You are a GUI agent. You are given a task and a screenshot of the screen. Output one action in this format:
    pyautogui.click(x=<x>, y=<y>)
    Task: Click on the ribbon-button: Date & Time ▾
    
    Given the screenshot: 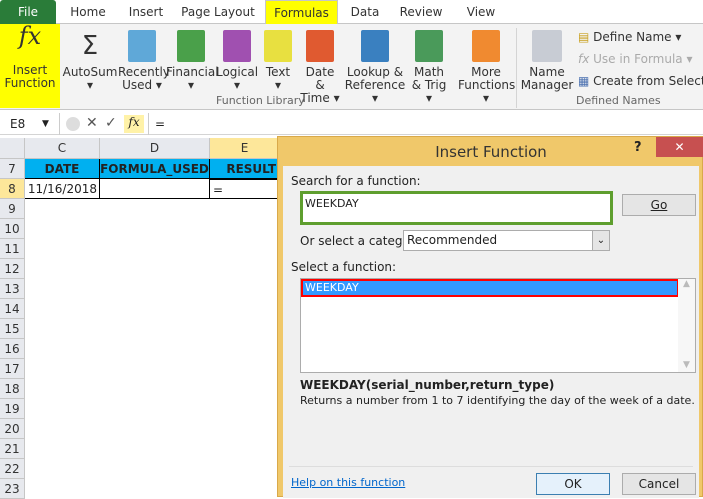 What is the action you would take?
    pyautogui.click(x=320, y=64)
    